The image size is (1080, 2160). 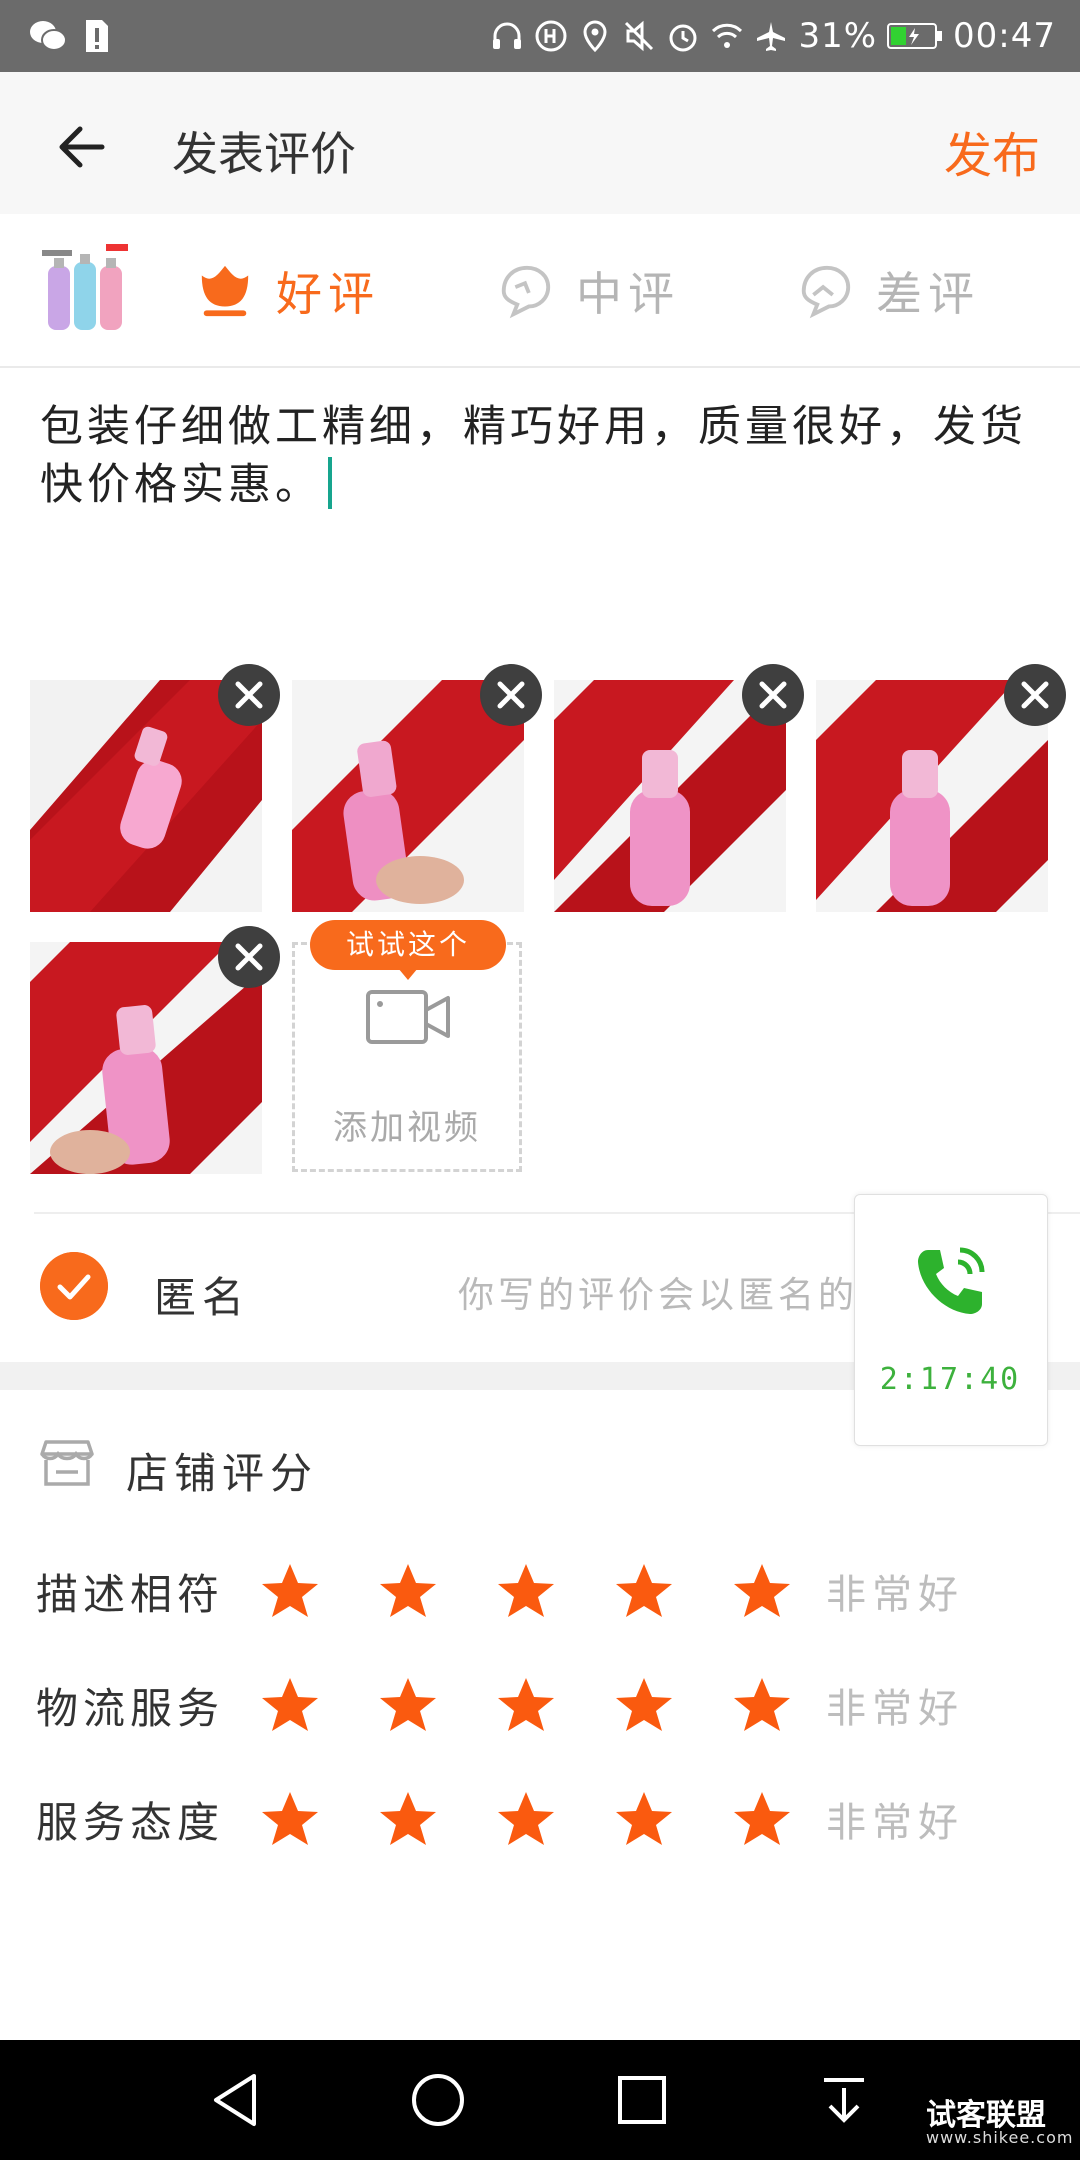 I want to click on airplane-icon, so click(x=771, y=36).